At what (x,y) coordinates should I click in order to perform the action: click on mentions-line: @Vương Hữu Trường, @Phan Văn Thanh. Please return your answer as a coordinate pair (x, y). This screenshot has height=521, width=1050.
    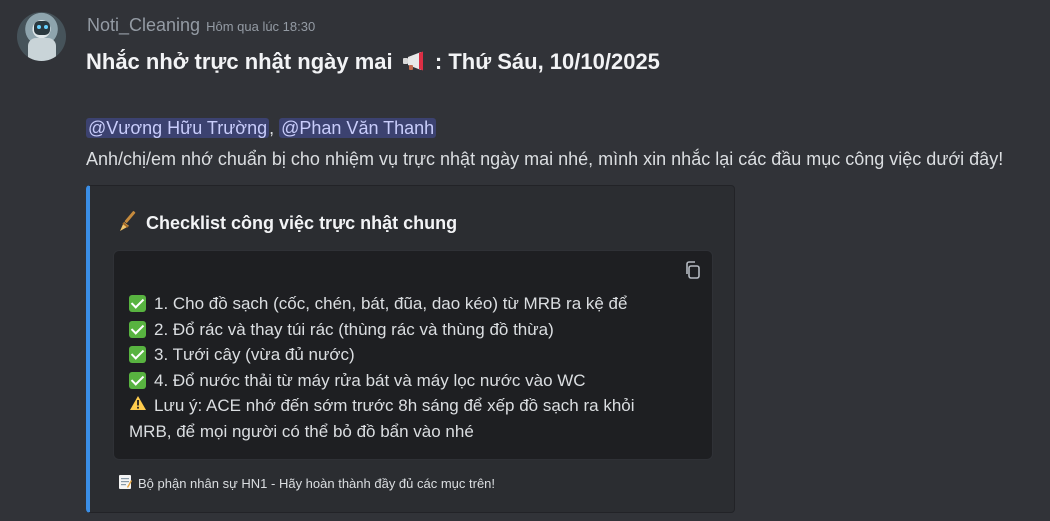
    Looking at the image, I should click on (261, 128).